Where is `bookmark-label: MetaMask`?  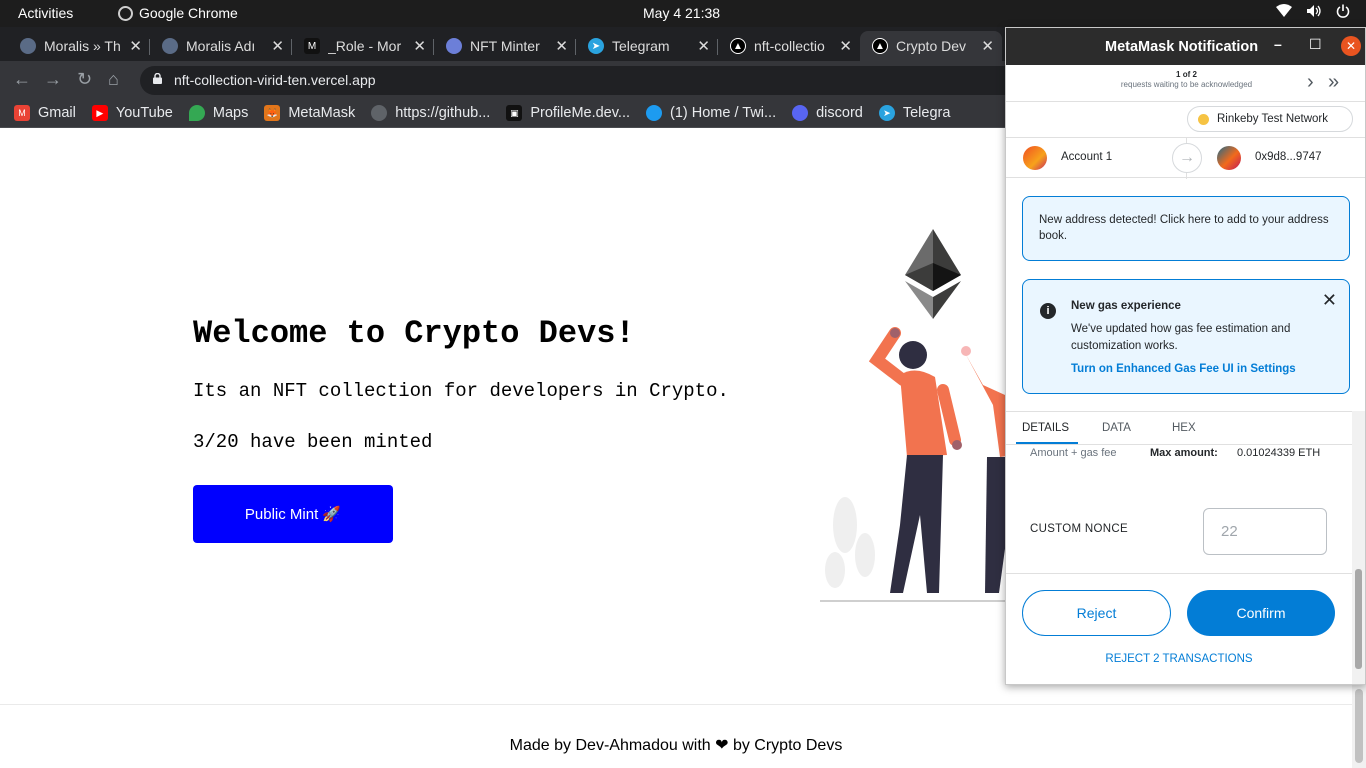 bookmark-label: MetaMask is located at coordinates (322, 113).